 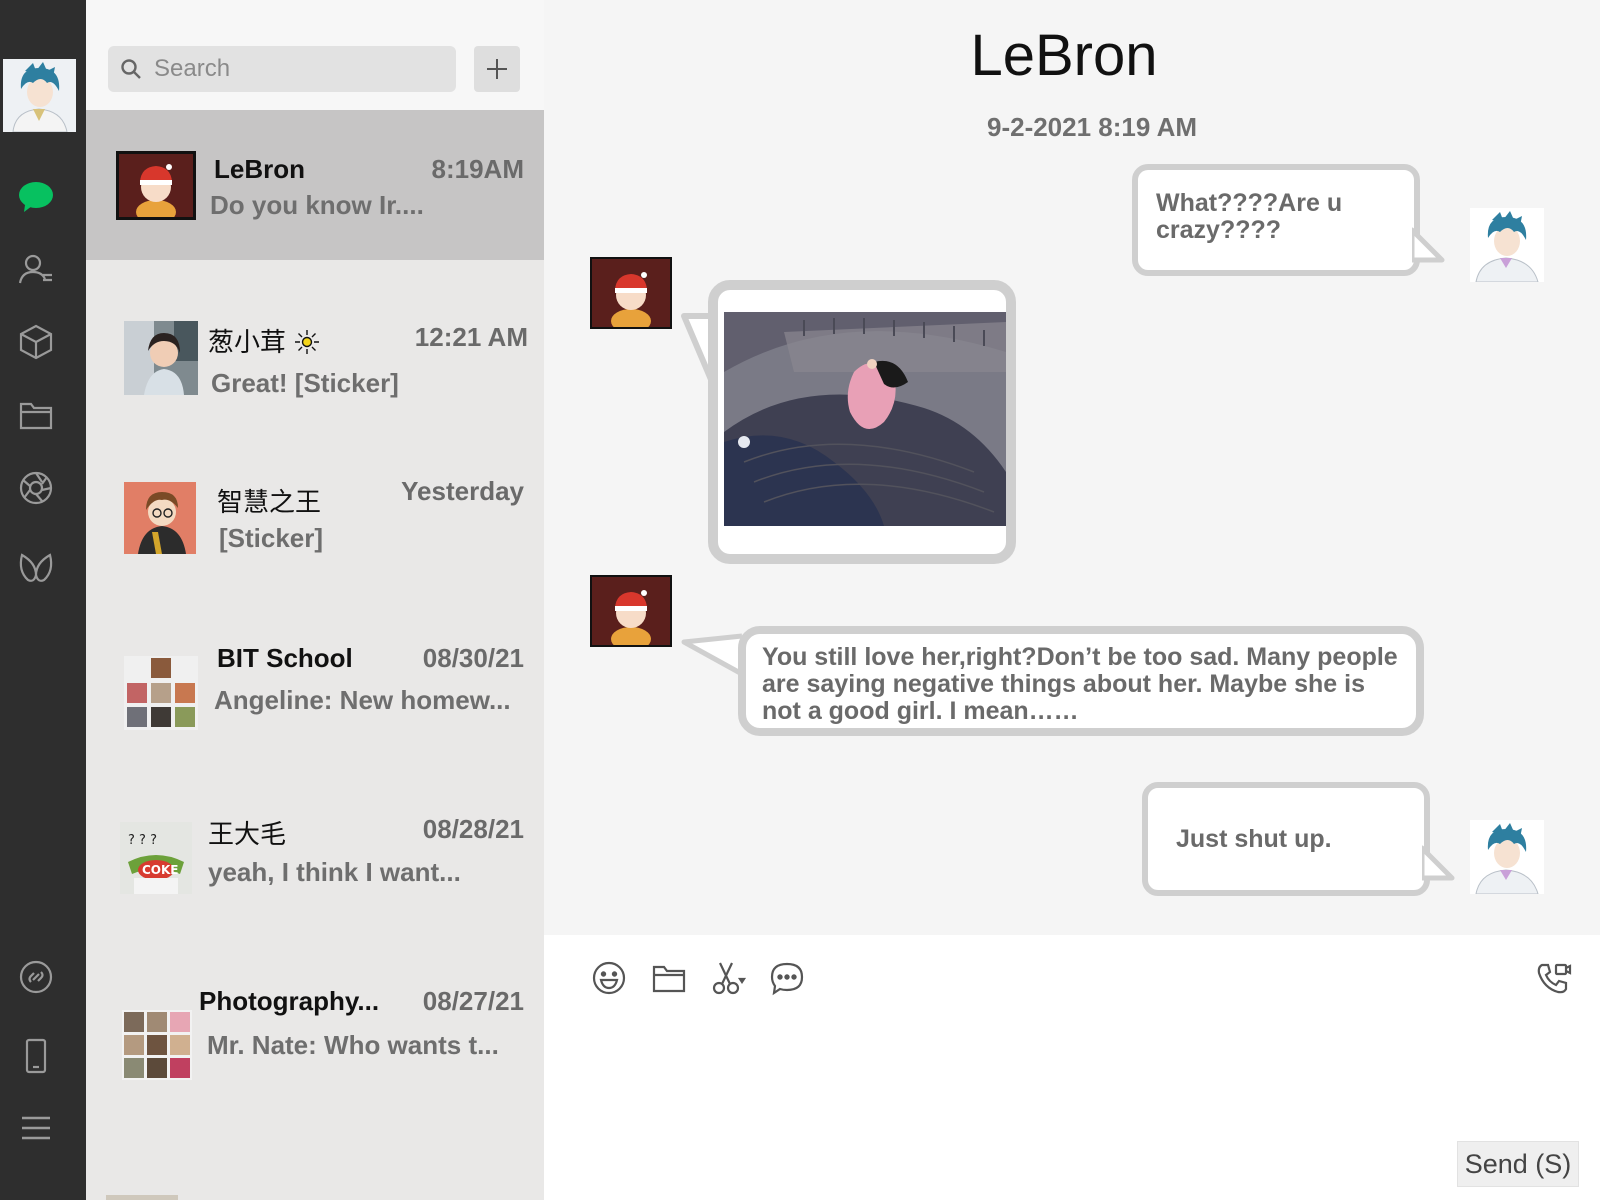 I want to click on scissors-icon, so click(x=729, y=978).